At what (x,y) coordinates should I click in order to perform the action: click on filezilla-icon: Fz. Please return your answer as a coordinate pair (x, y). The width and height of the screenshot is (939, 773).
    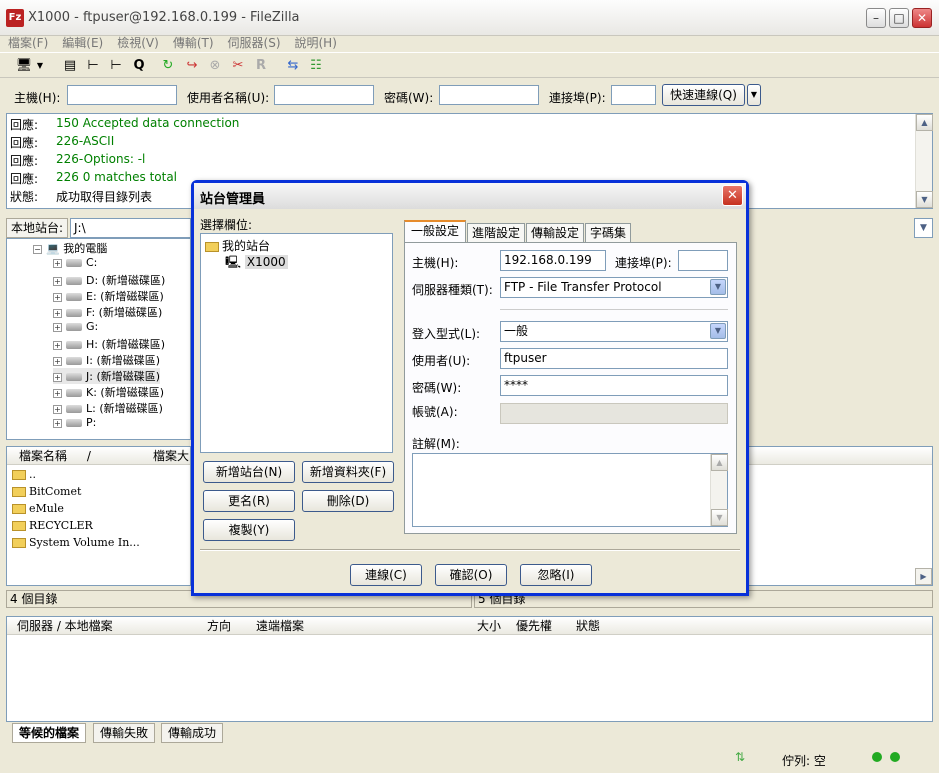
    Looking at the image, I should click on (15, 18).